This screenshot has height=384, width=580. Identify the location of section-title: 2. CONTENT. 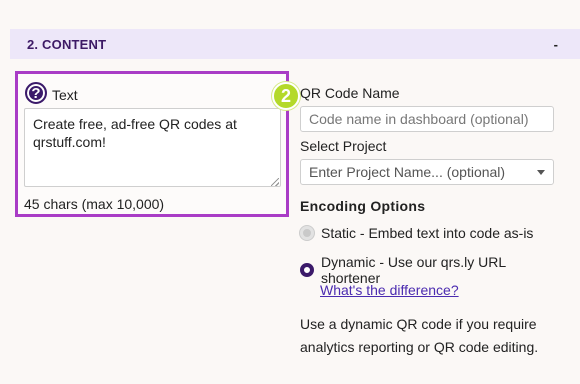
(67, 44).